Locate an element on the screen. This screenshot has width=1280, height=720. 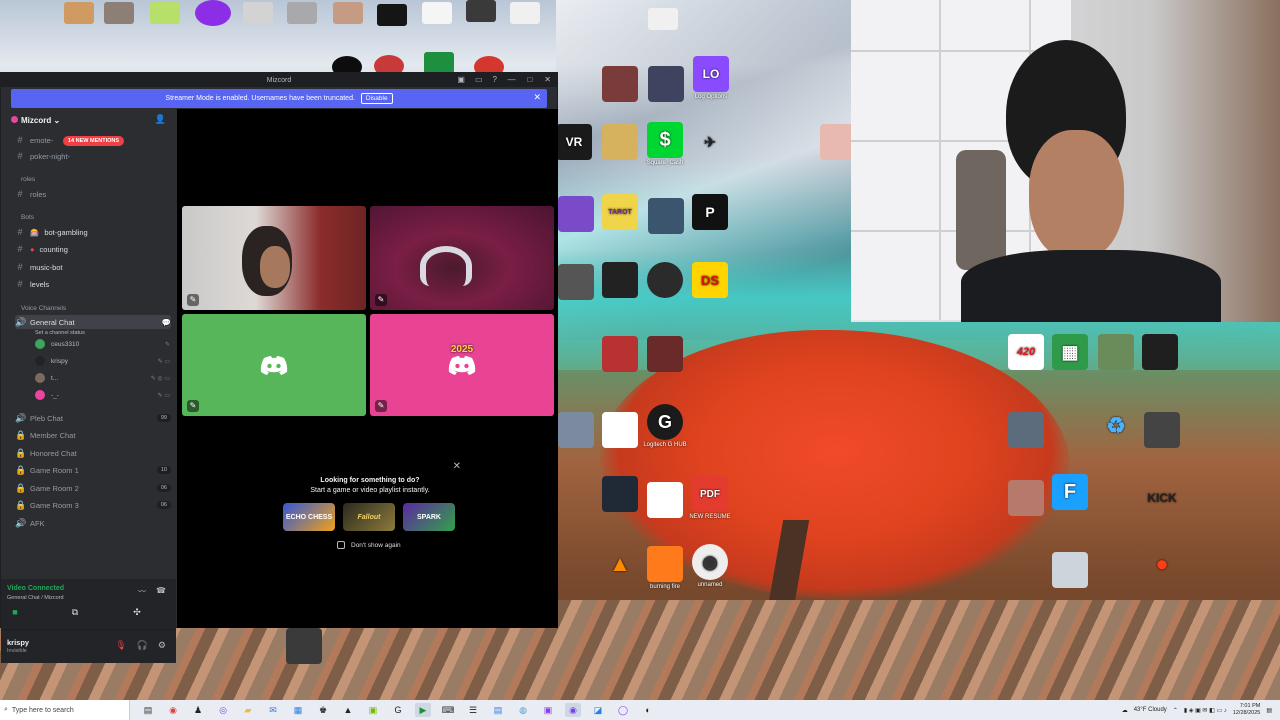
desktop-icon-ds: DS is located at coordinates (710, 281).